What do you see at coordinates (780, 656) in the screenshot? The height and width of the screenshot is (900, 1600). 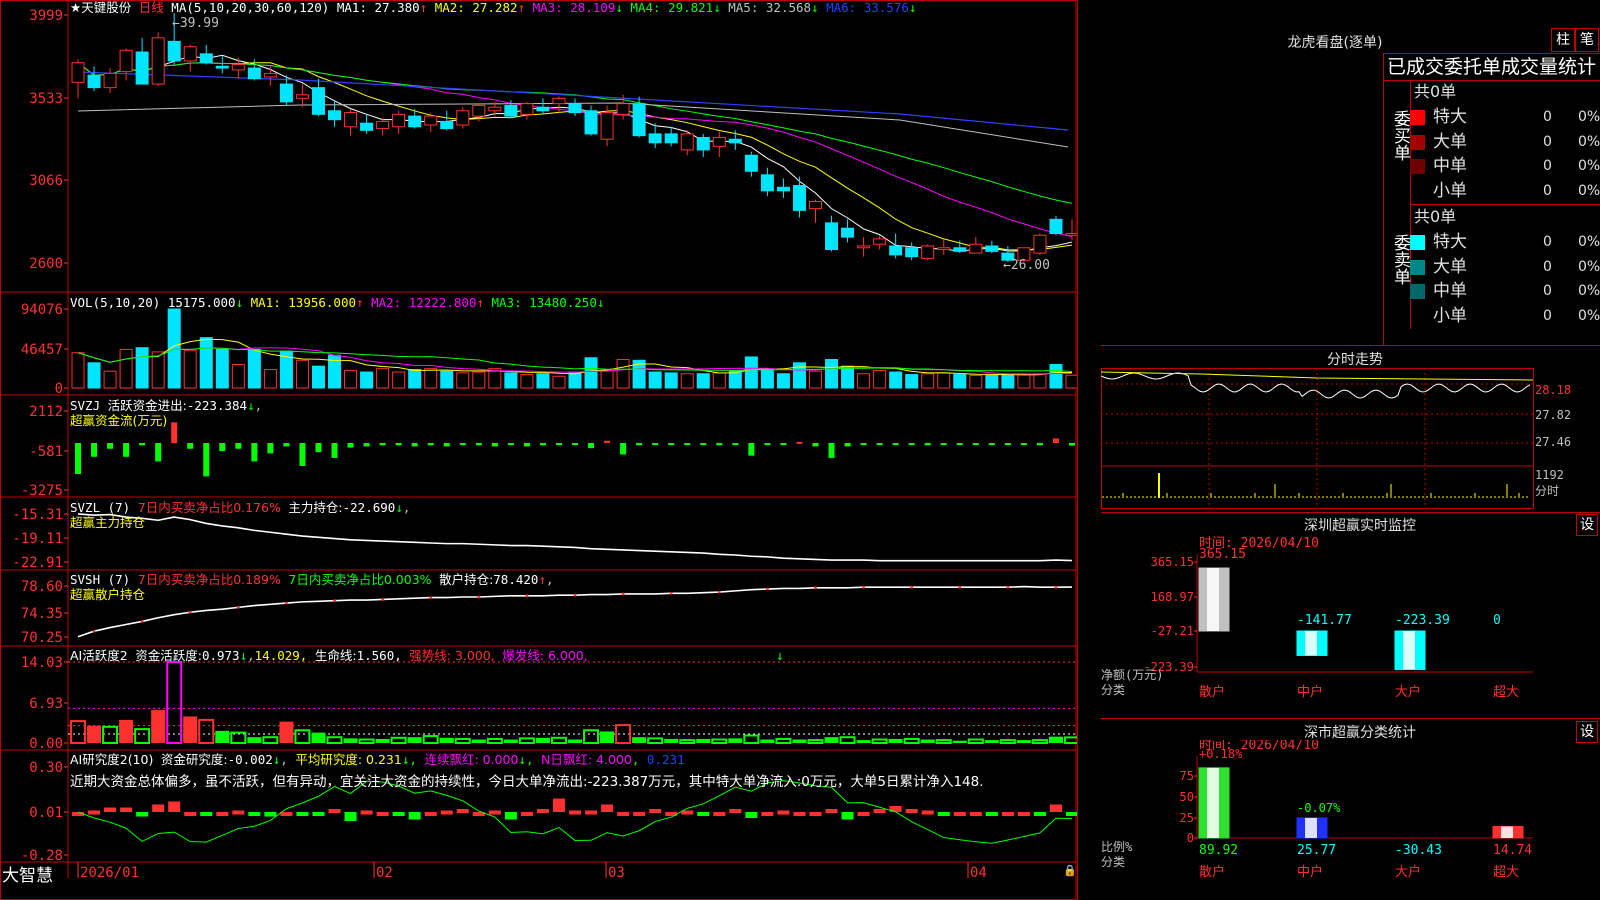 I see `signal-arrow: ↓` at bounding box center [780, 656].